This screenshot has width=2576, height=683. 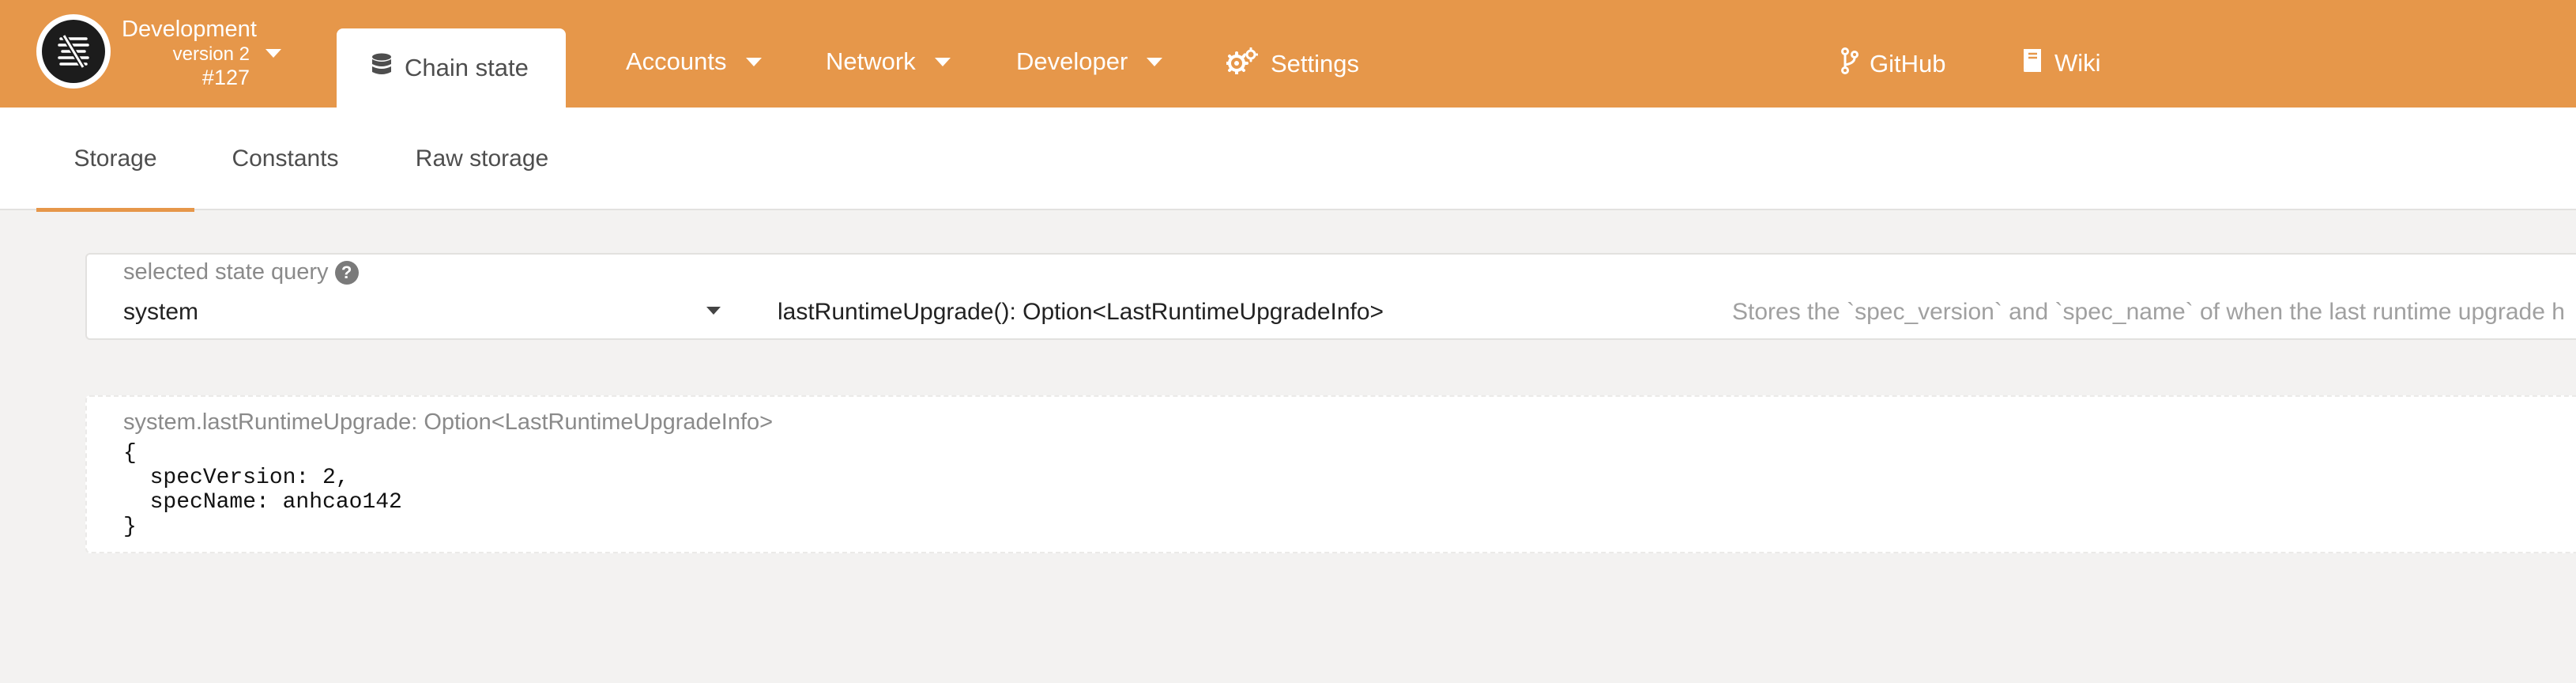 I want to click on query-label-text: selected state query, so click(x=226, y=272).